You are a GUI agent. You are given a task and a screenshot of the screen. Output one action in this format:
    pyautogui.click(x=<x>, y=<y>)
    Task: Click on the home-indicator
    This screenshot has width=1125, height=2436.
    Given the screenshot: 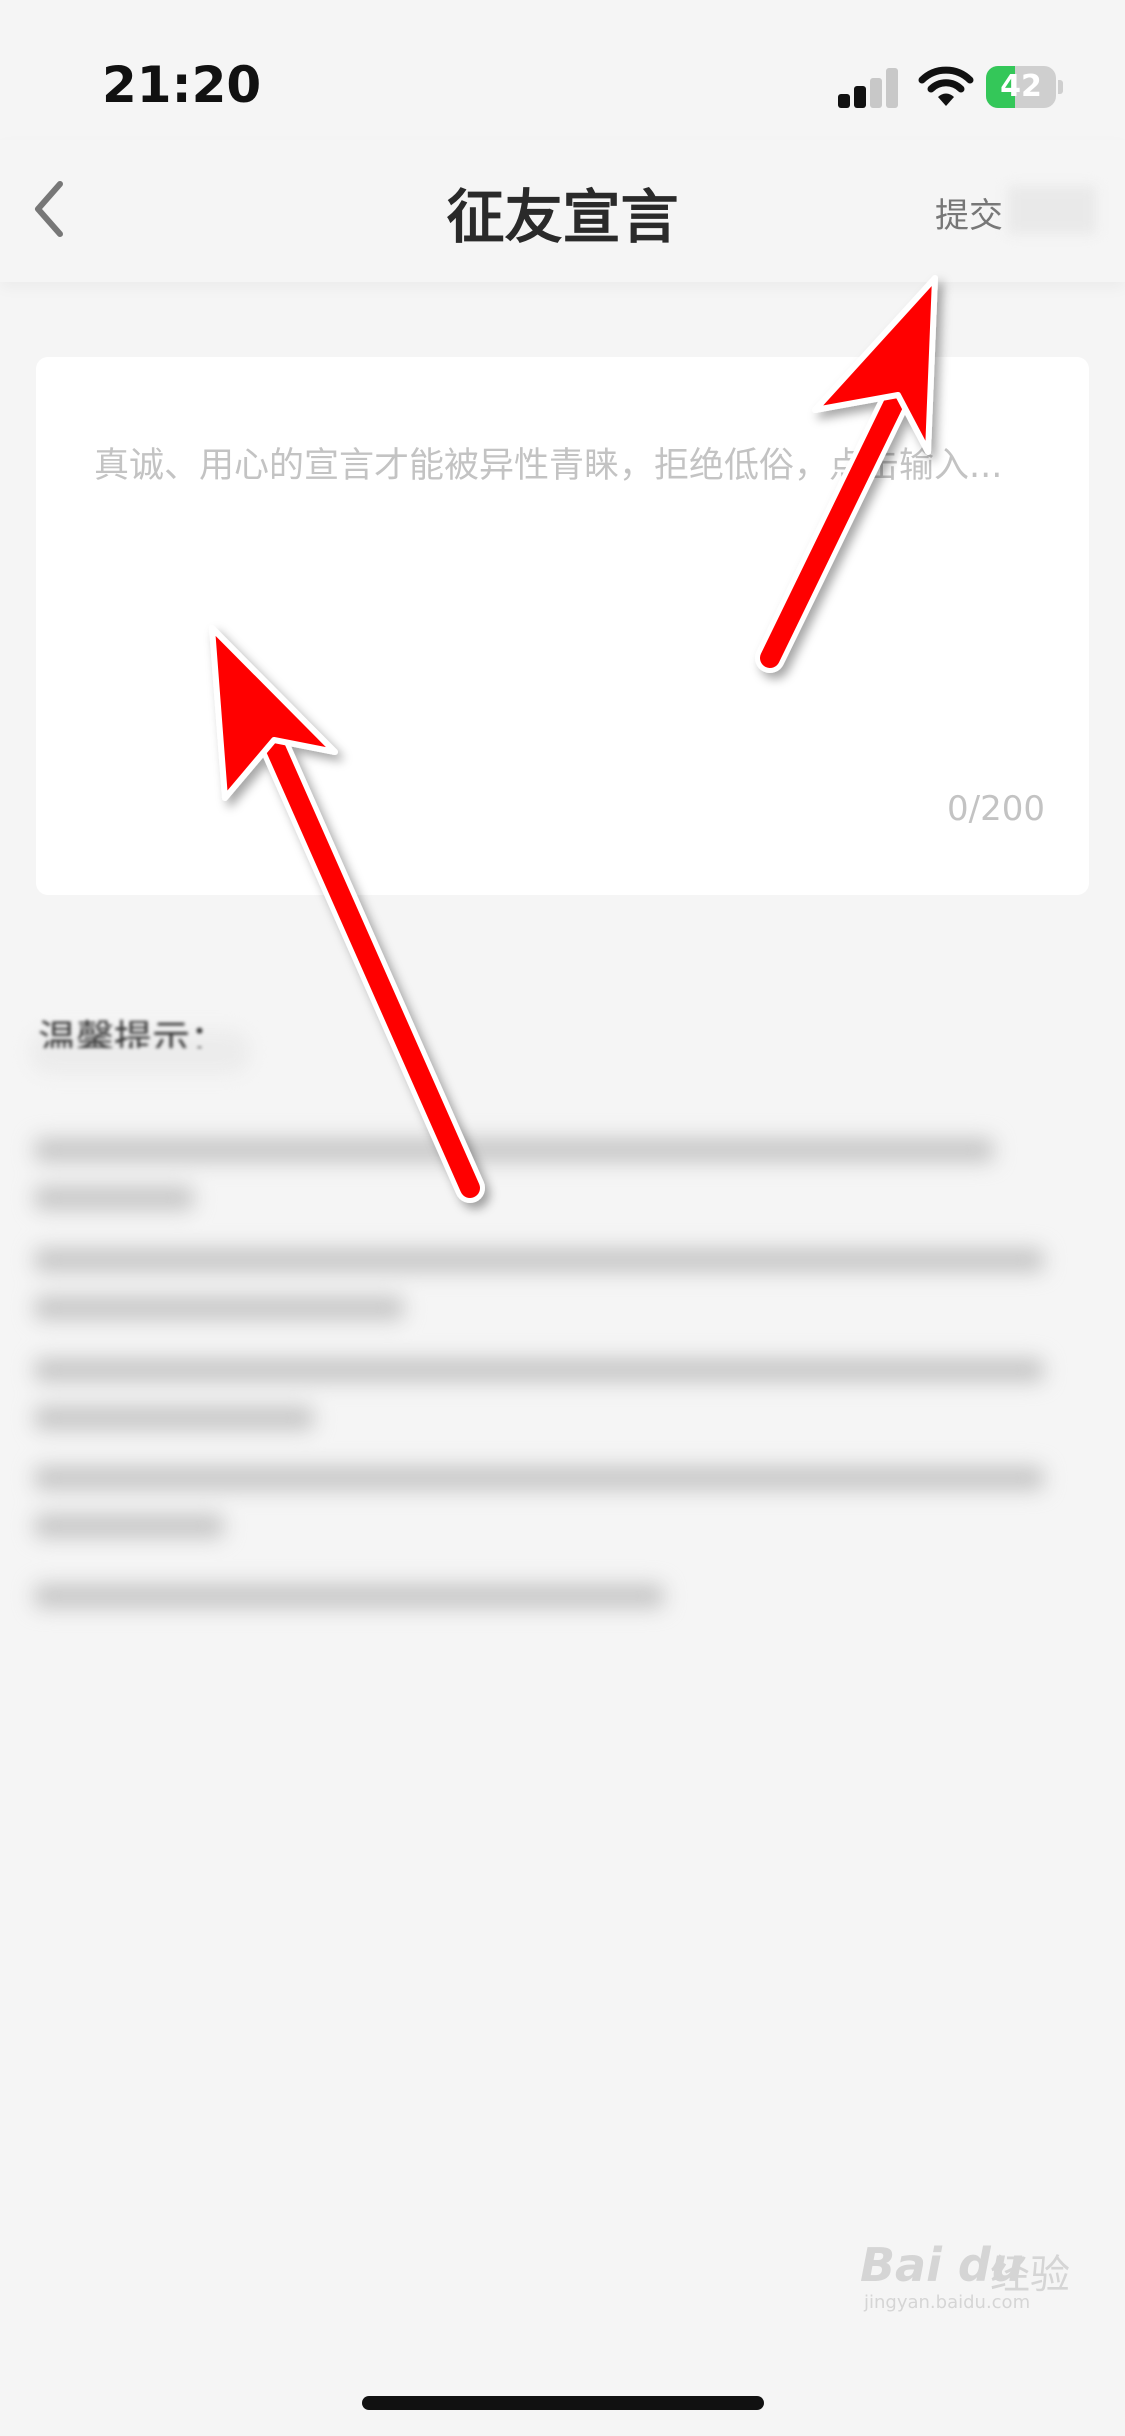 What is the action you would take?
    pyautogui.click(x=563, y=2403)
    